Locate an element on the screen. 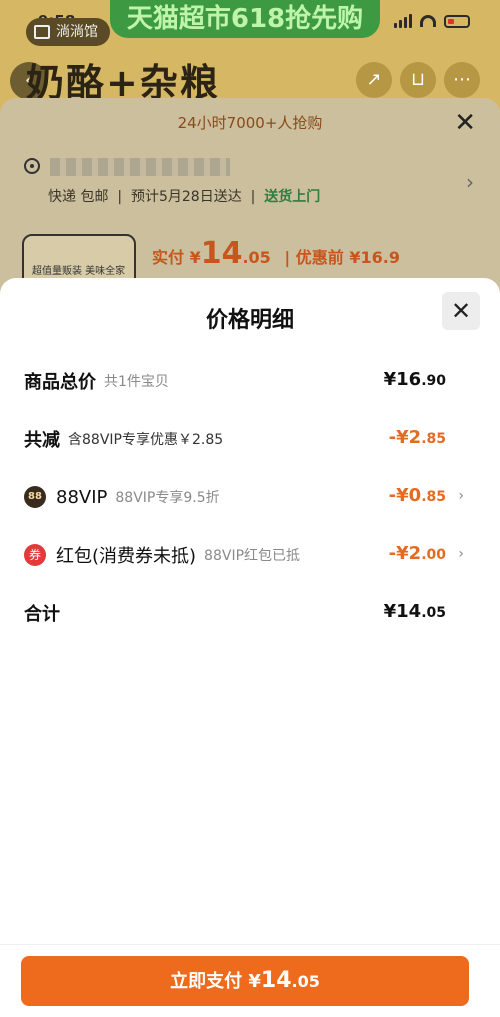 The width and height of the screenshot is (500, 1017). row-amount: -¥0.85 is located at coordinates (417, 495).